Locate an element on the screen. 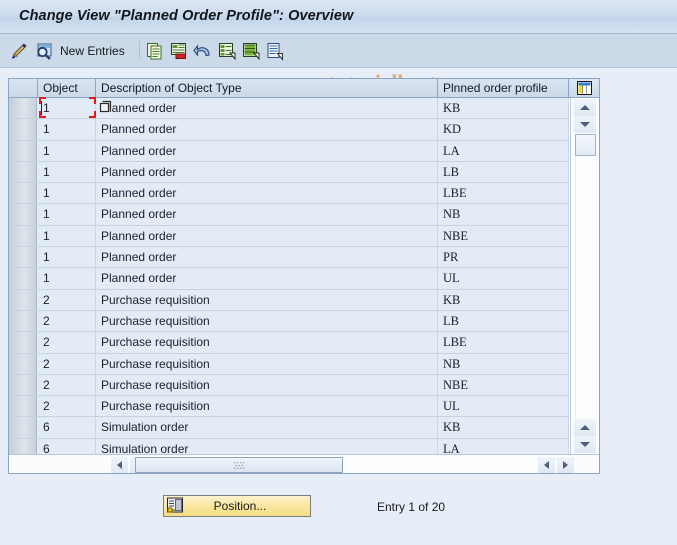  horizontal-scrollbar-track is located at coordinates (440, 465).